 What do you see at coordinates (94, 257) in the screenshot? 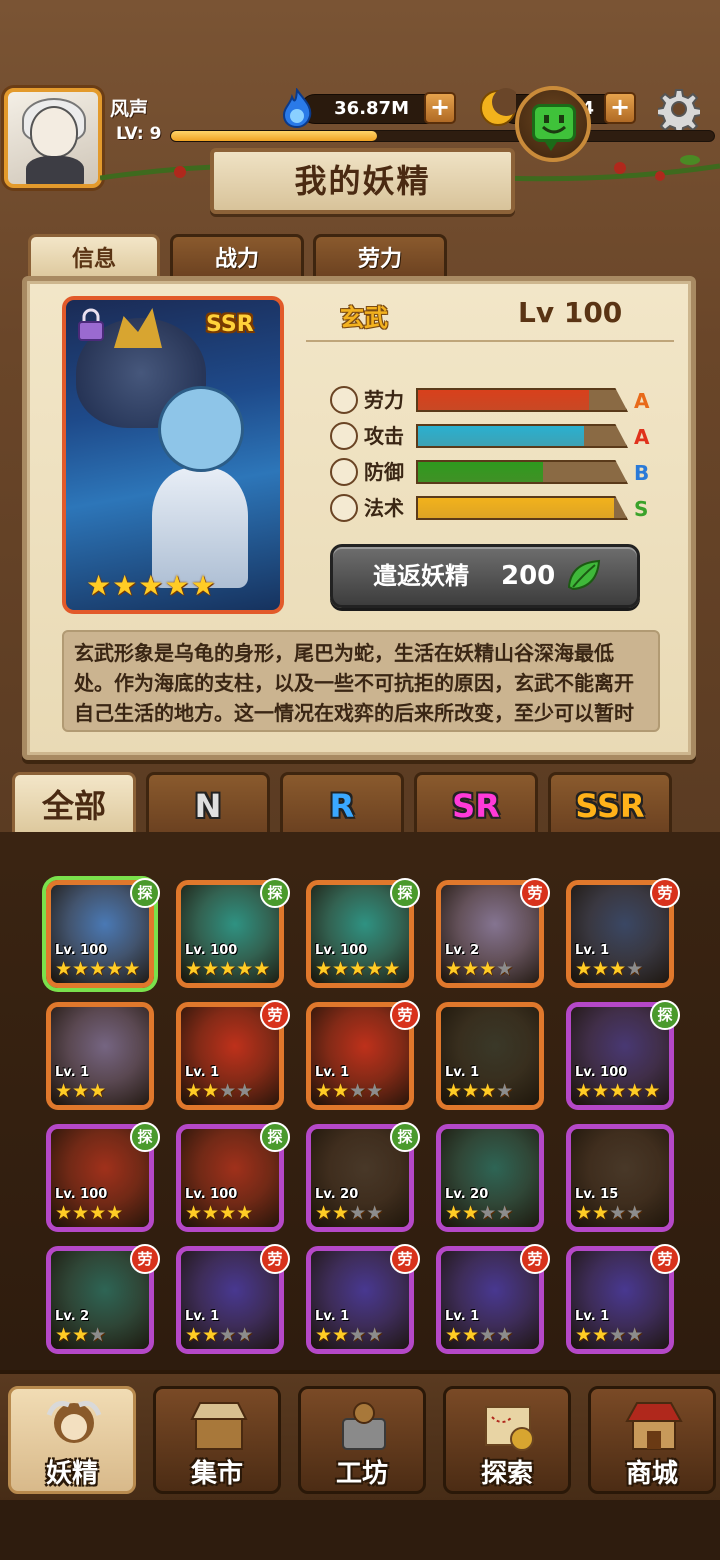
I see `tab-info: 信息` at bounding box center [94, 257].